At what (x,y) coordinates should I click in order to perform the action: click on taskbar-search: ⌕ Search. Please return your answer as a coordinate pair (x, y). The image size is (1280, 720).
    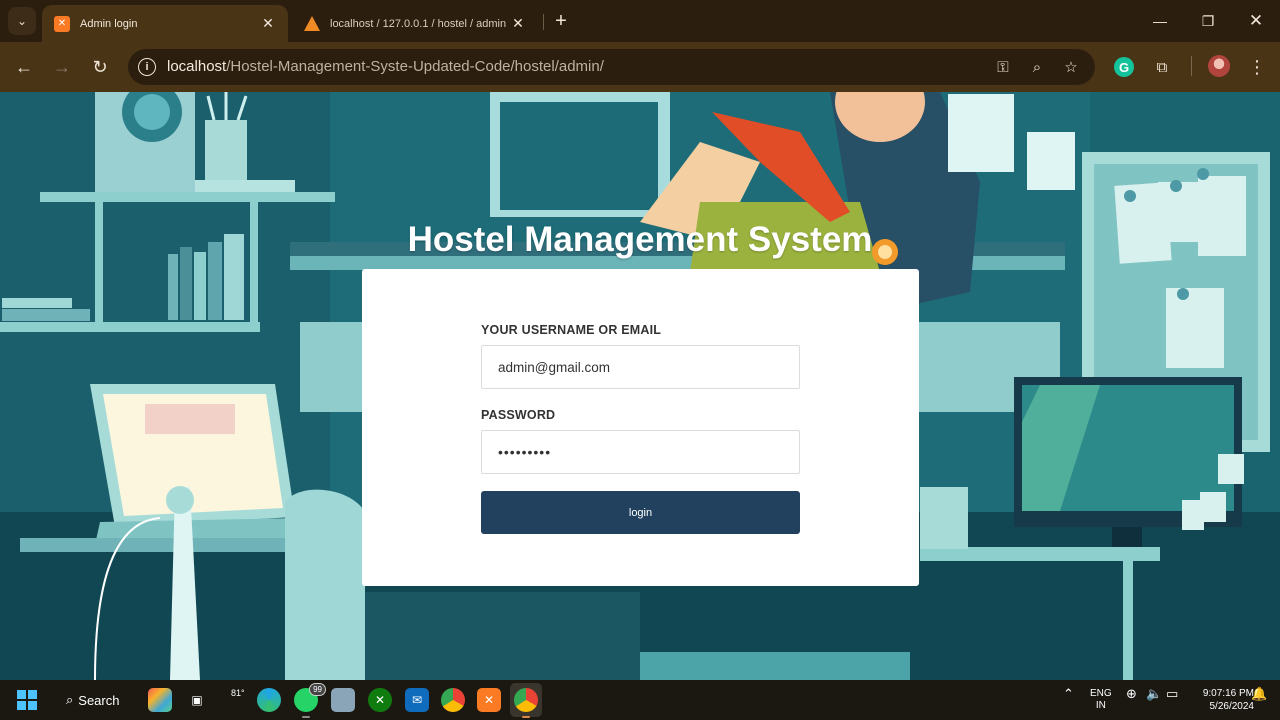
    Looking at the image, I should click on (92, 700).